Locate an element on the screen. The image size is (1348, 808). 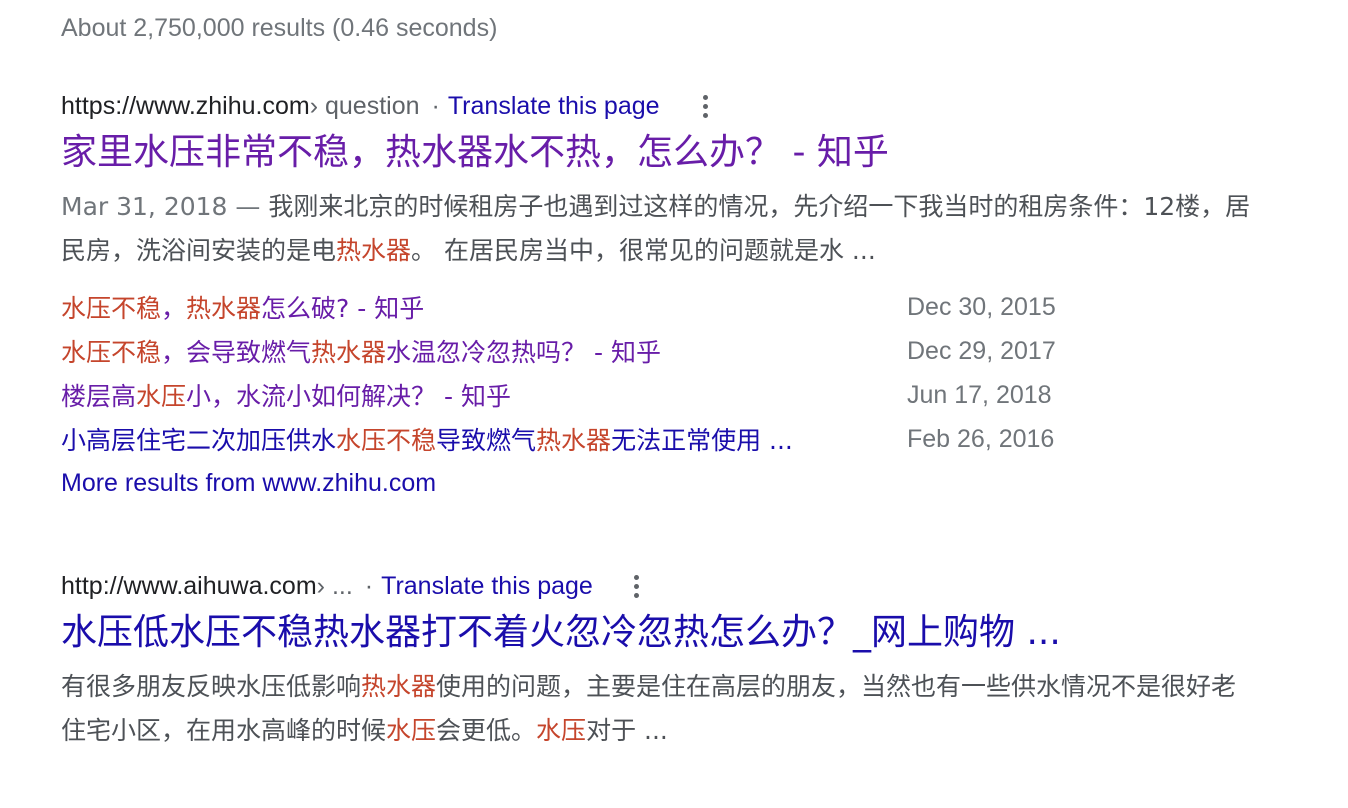
snippet-text: 有很多朋友反映水压低影响 is located at coordinates (211, 686).